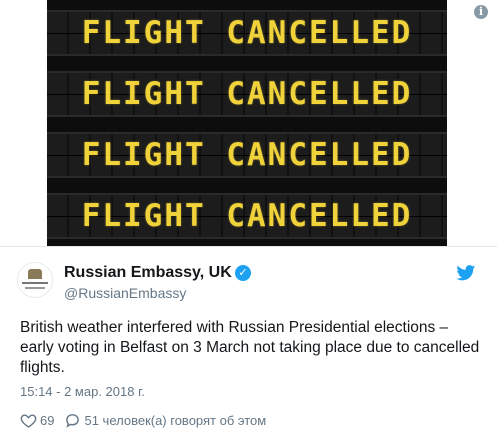 This screenshot has width=497, height=438. What do you see at coordinates (175, 420) in the screenshot?
I see `replies-label: 51 человек(а) говорят об этом` at bounding box center [175, 420].